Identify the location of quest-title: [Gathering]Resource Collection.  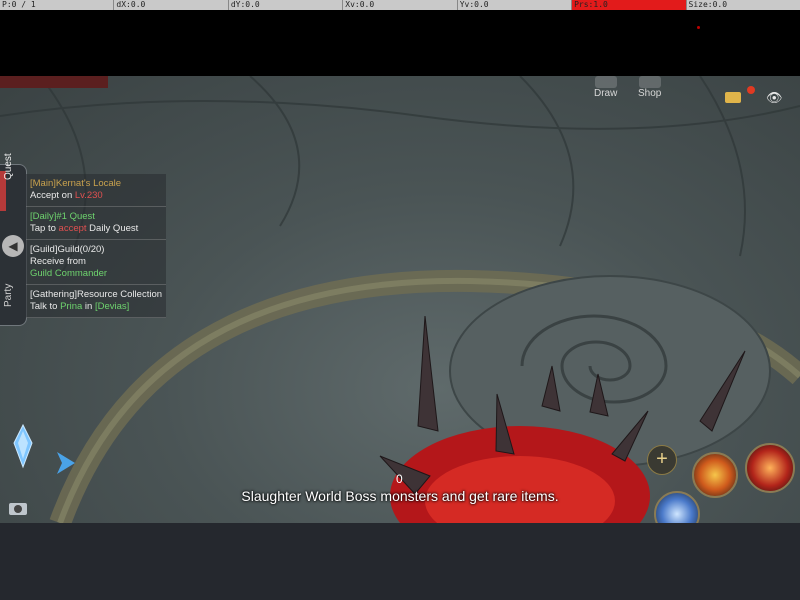
(96, 294).